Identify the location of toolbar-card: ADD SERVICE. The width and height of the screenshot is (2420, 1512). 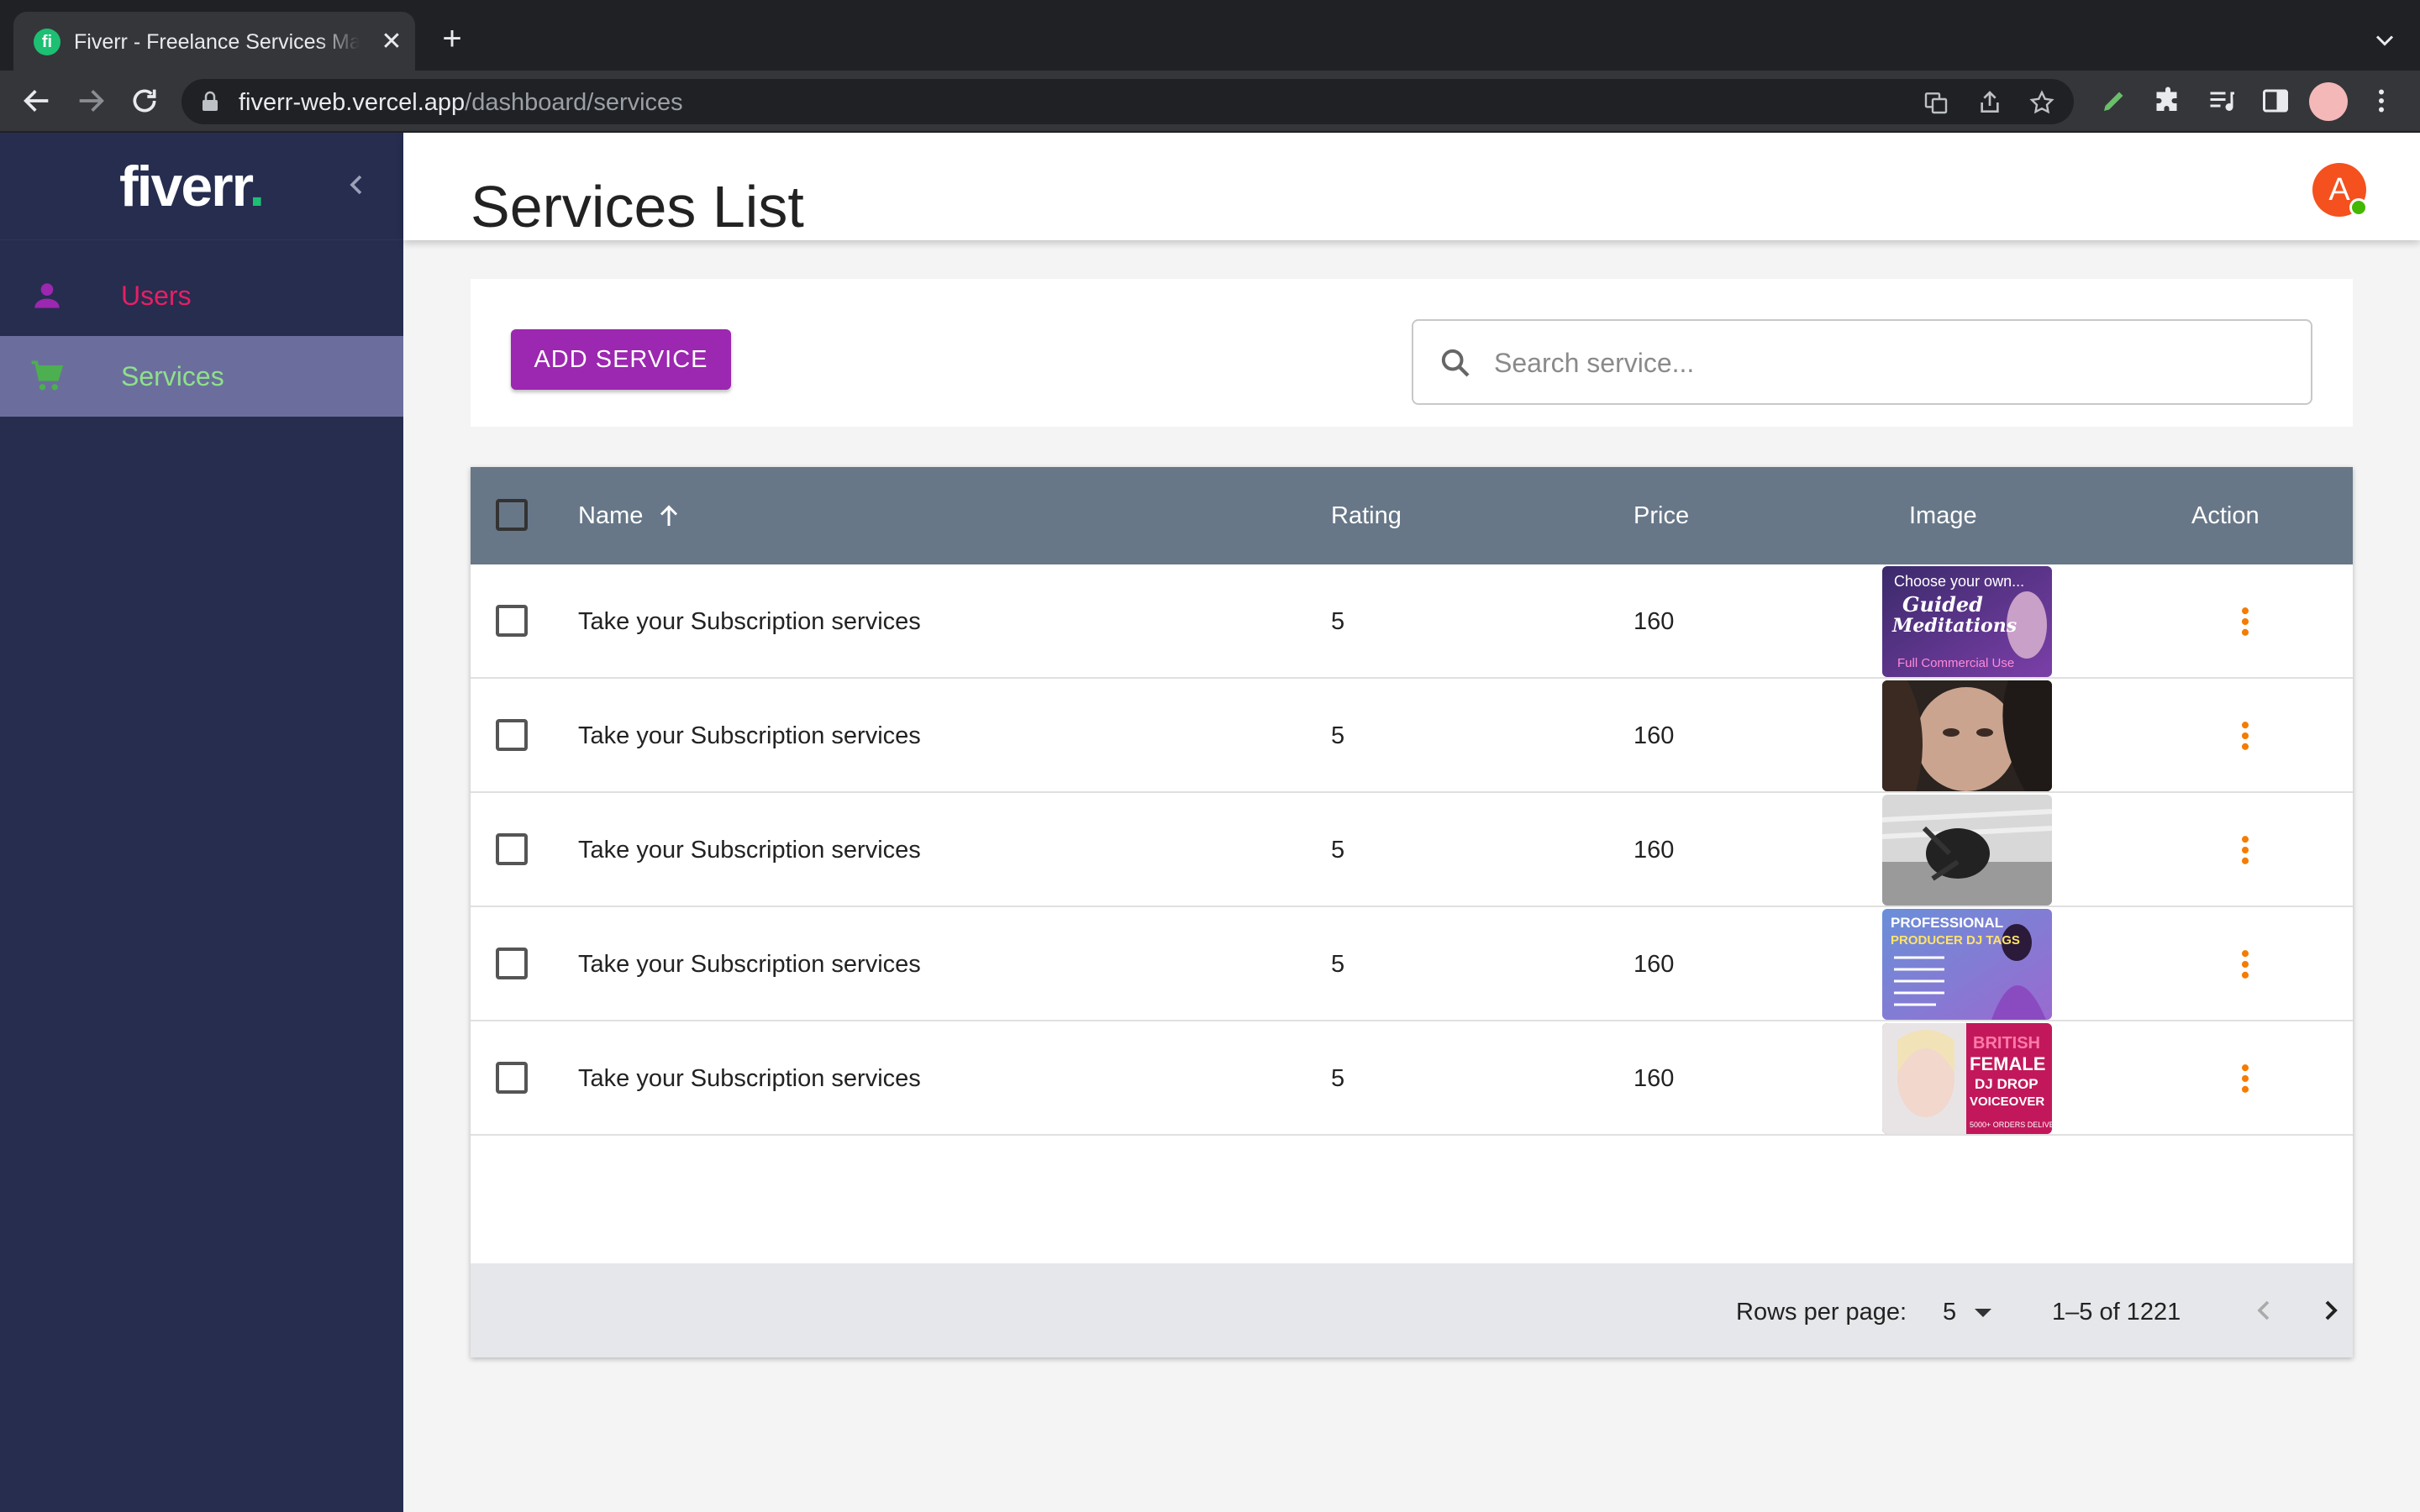
(1412, 353).